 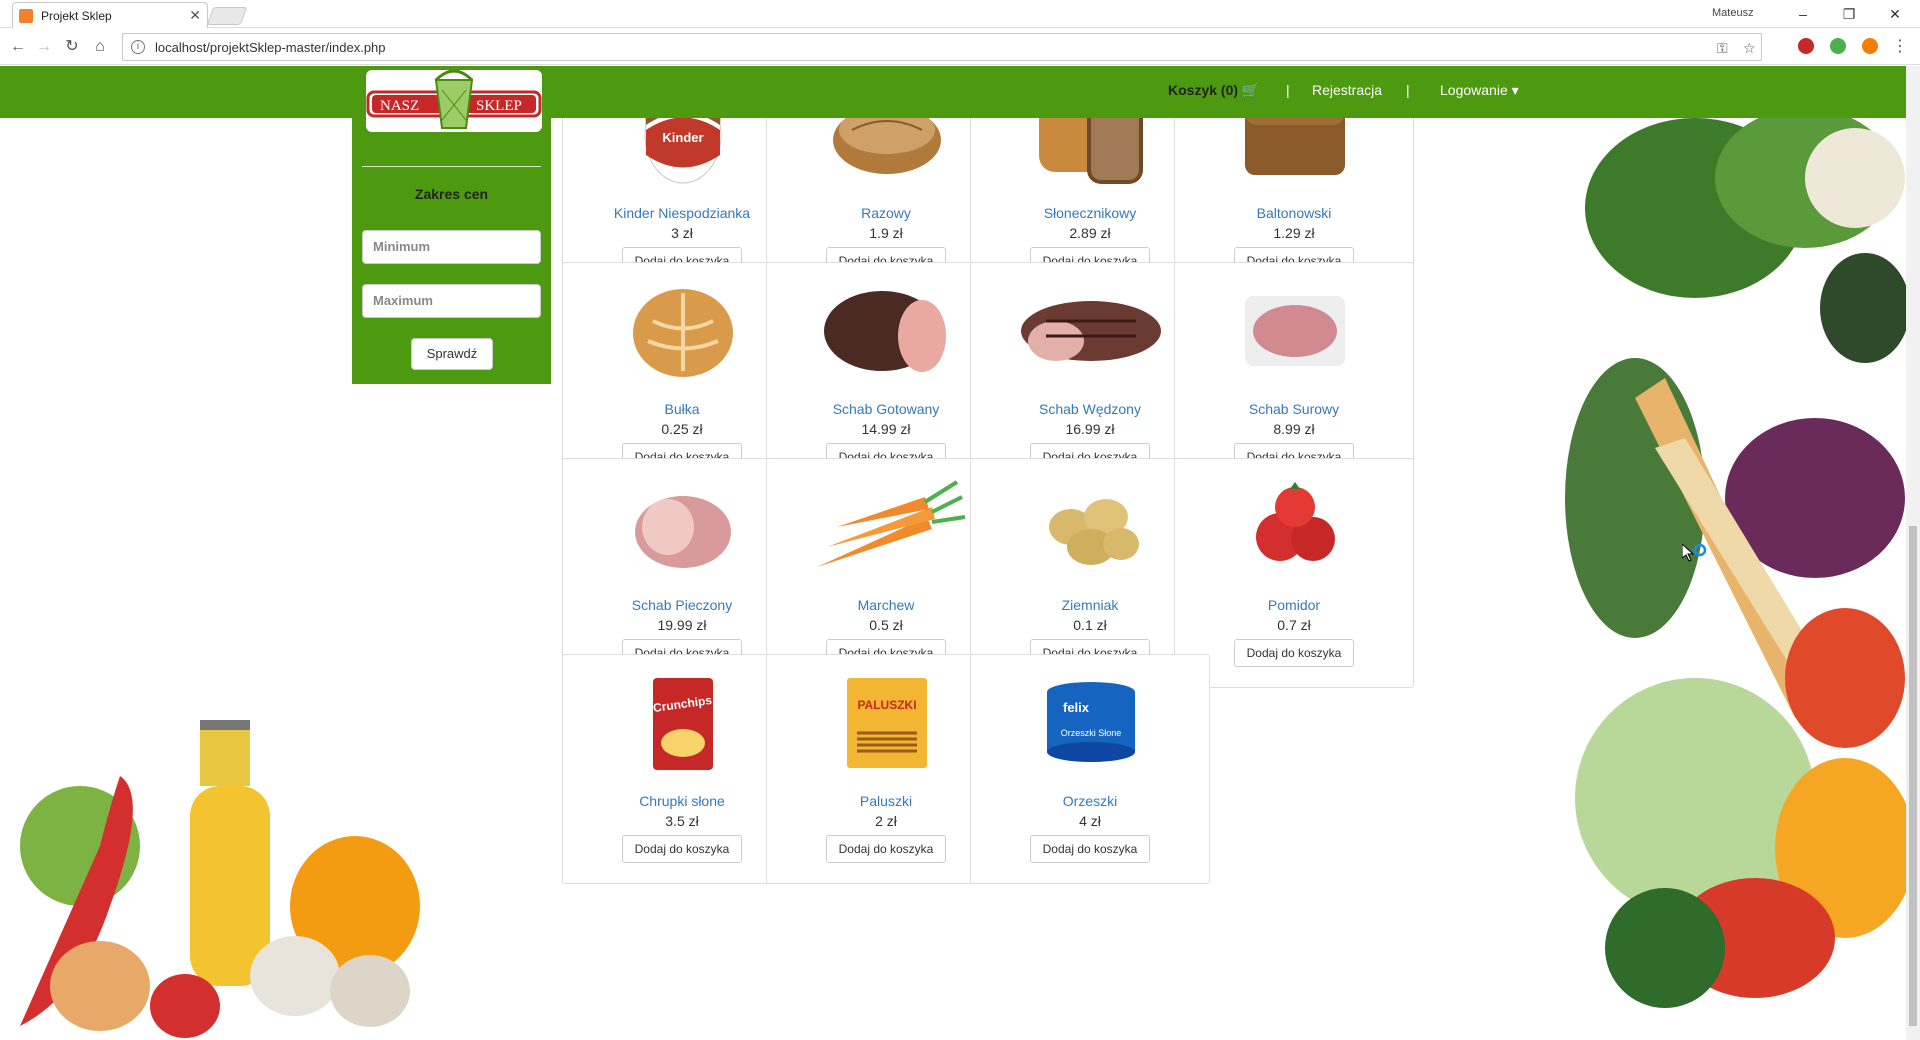 What do you see at coordinates (1090, 821) in the screenshot?
I see `product-price: 4 zł` at bounding box center [1090, 821].